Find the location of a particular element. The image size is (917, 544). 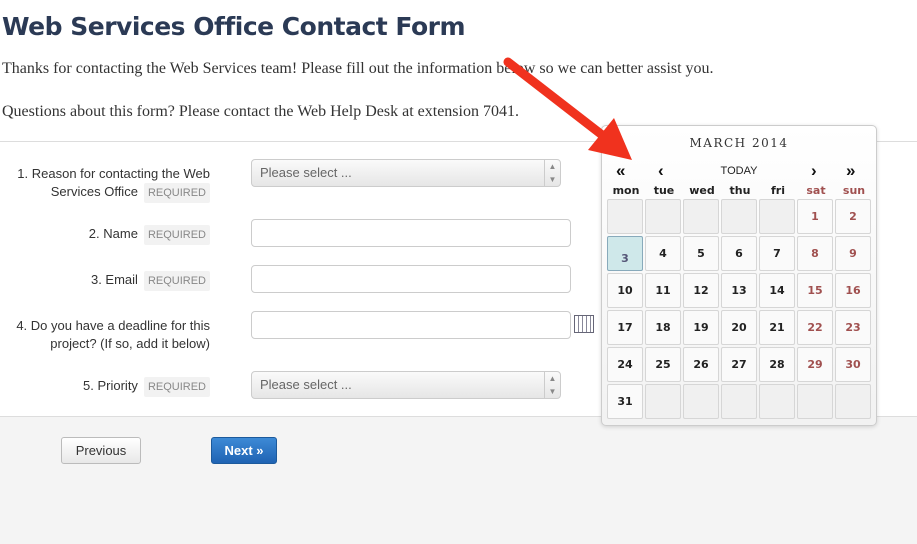

weekday-fri: fri is located at coordinates (778, 190).